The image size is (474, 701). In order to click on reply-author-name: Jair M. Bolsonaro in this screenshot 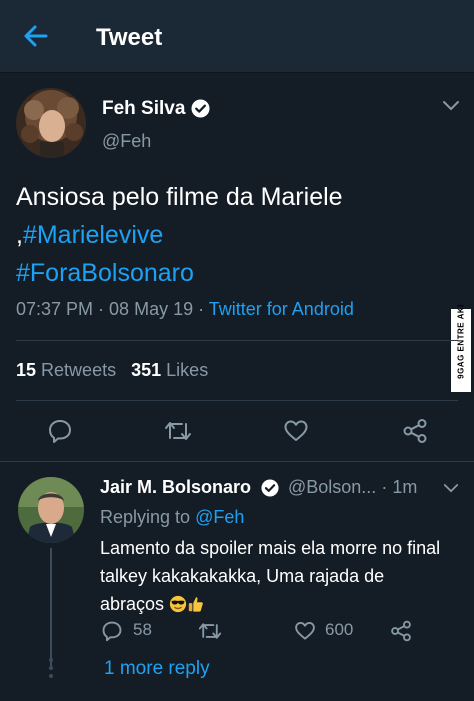, I will do `click(175, 487)`.